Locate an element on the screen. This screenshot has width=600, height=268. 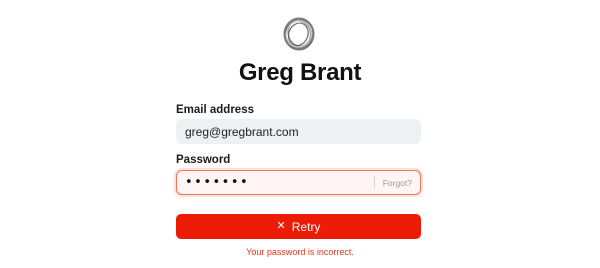
password-divider is located at coordinates (374, 182).